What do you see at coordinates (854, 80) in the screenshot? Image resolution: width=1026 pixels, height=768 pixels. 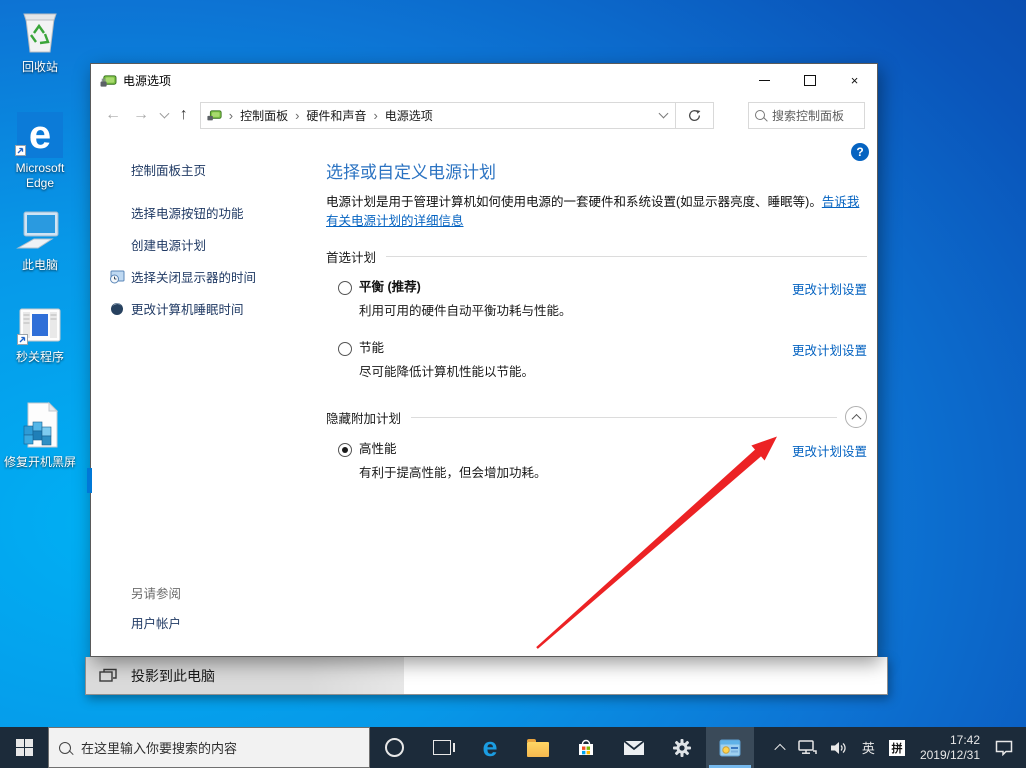 I see `close-button: ×` at bounding box center [854, 80].